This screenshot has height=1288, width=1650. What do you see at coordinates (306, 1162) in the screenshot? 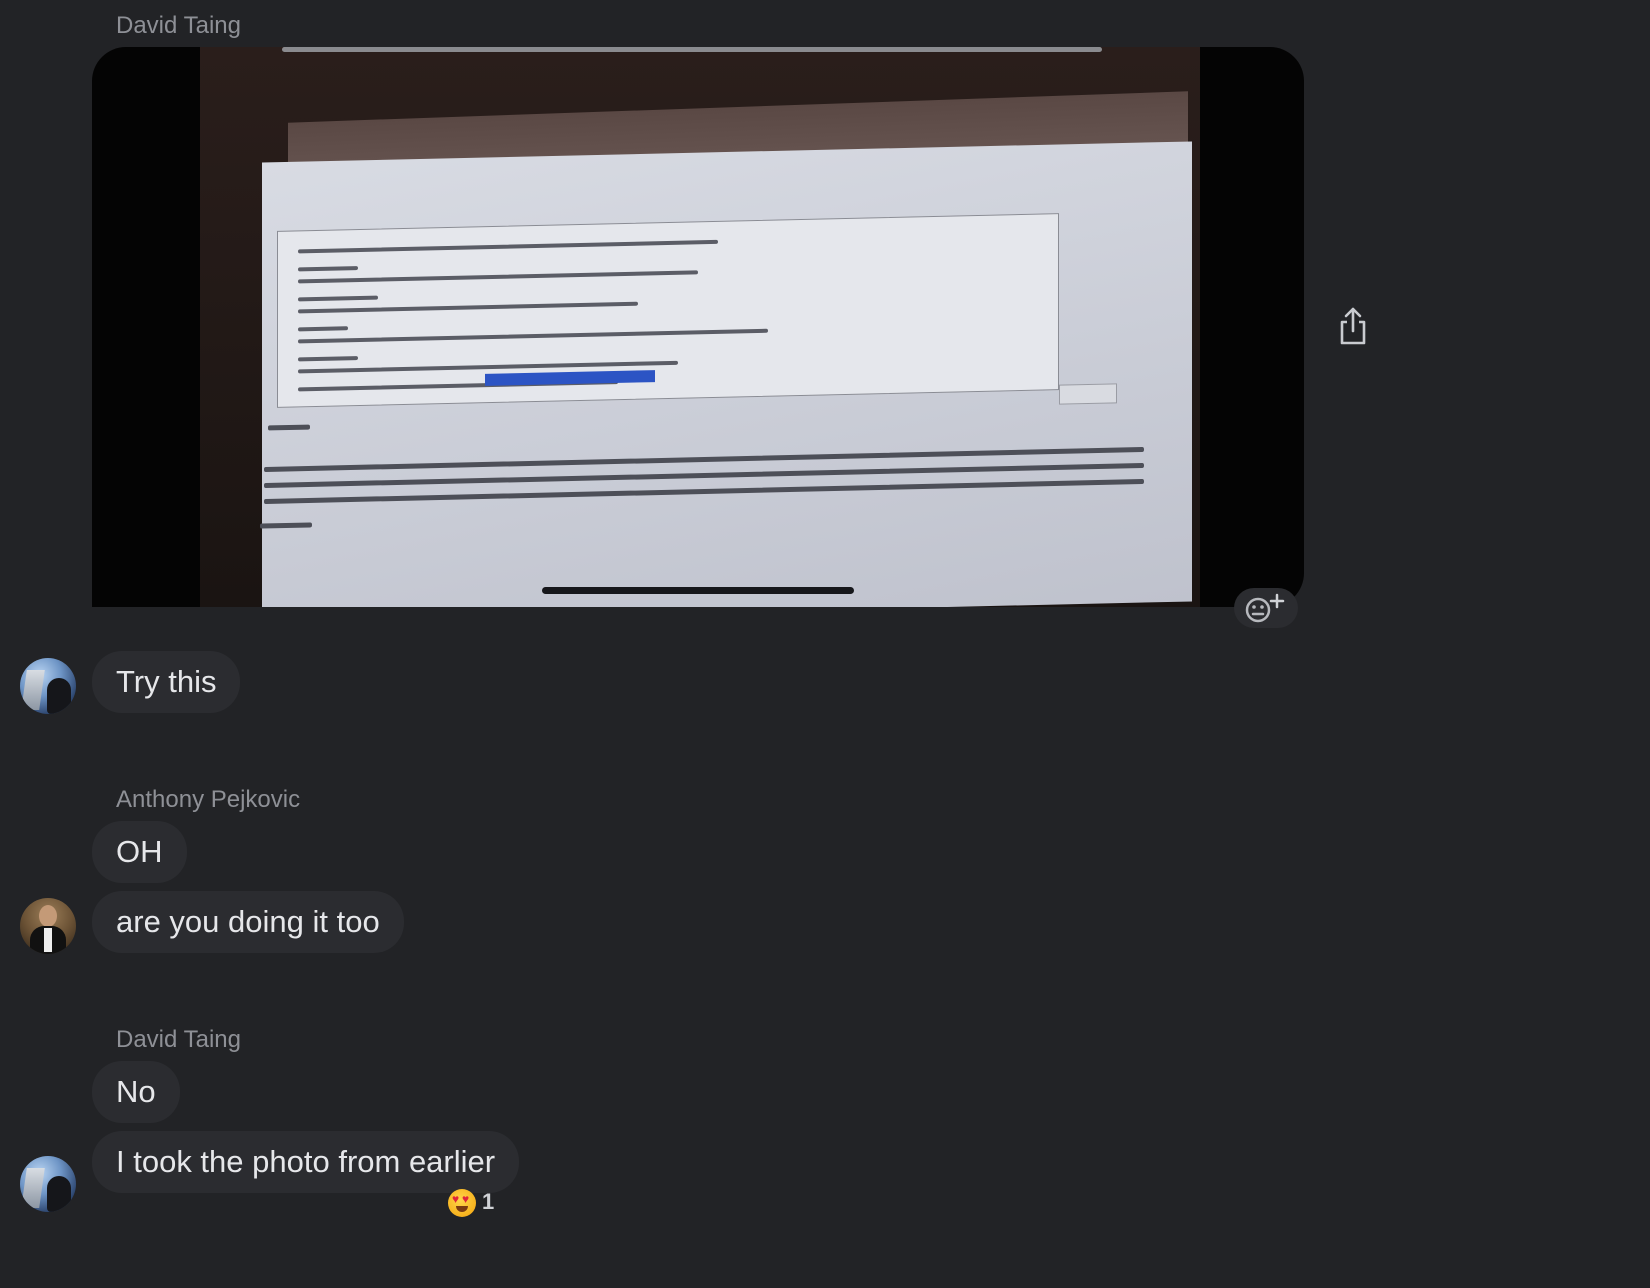
I see `message-bubble: I took the photo from earlier` at bounding box center [306, 1162].